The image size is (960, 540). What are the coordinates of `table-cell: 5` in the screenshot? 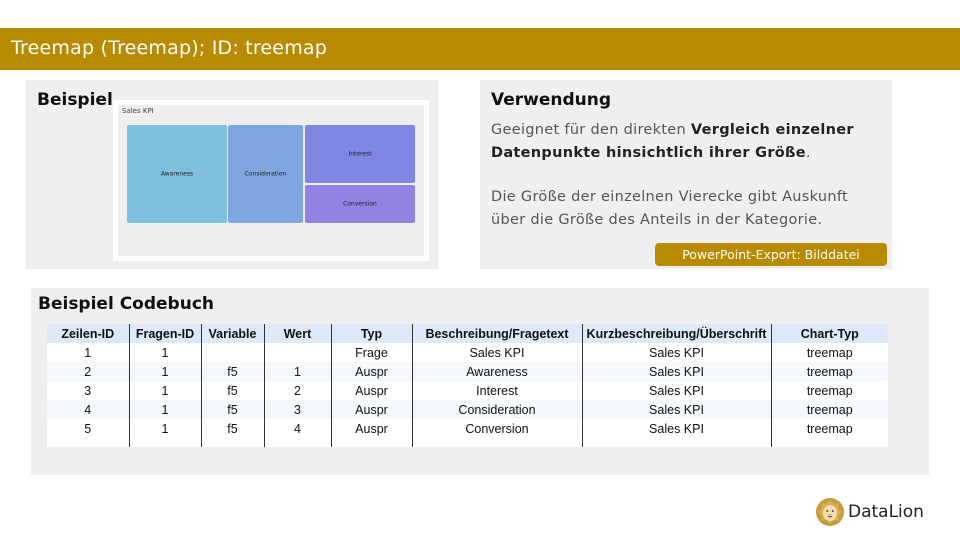 It's located at (88, 428).